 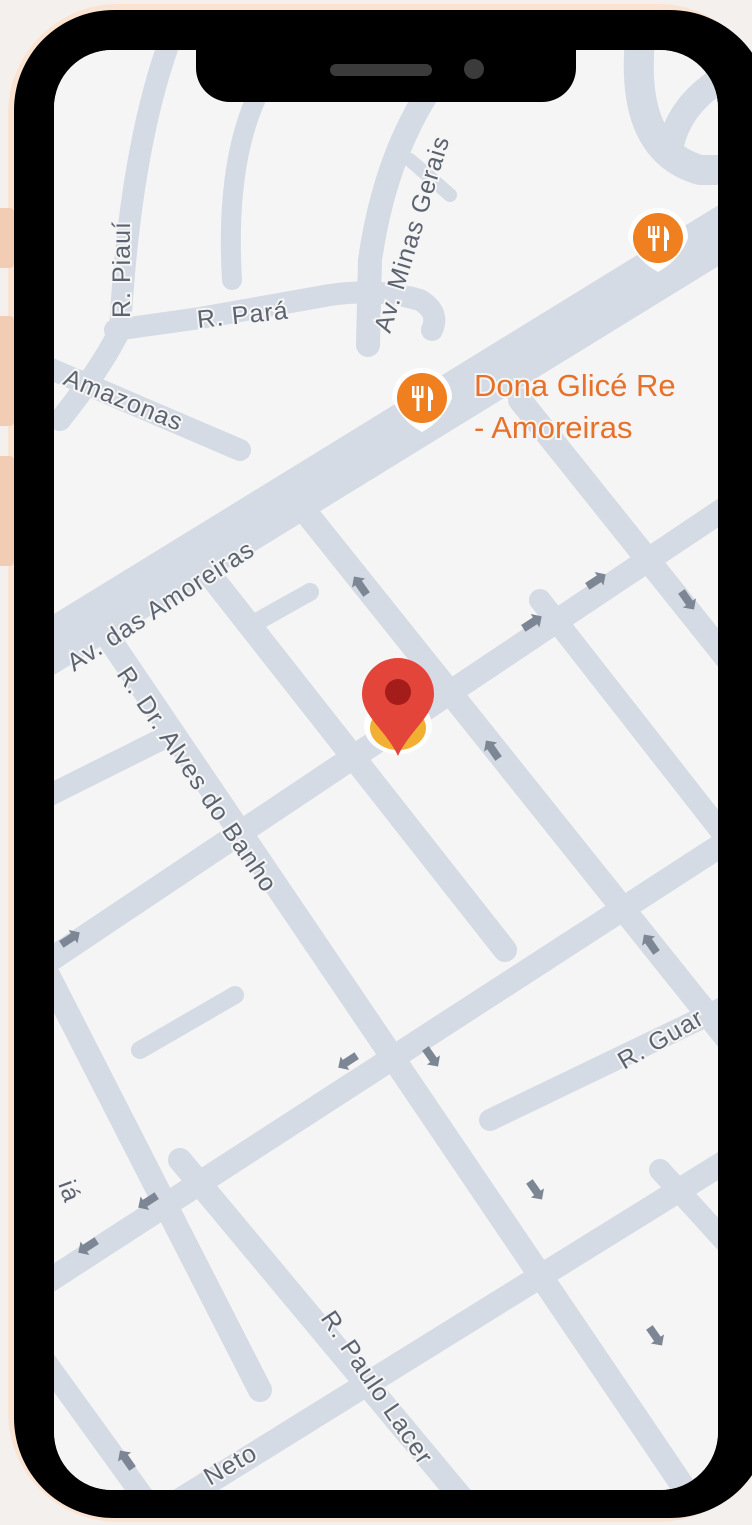 I want to click on volume-down-button, so click(x=7, y=511).